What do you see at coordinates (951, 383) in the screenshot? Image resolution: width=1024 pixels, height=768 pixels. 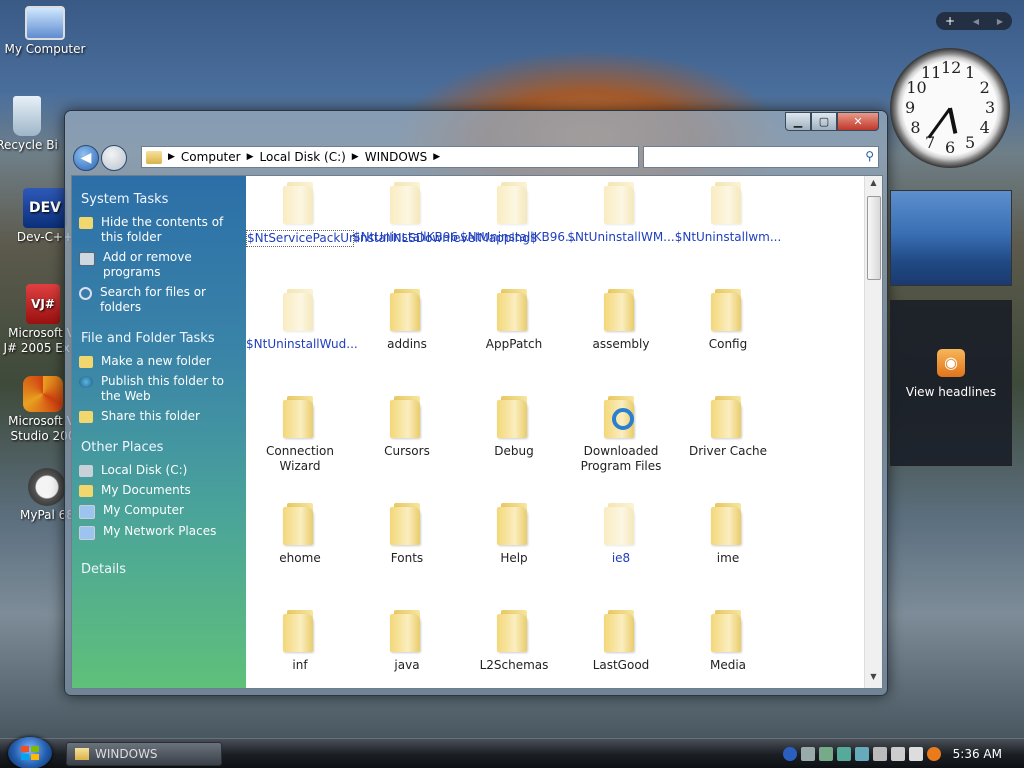 I see `feed-headlines-gadget: ◉ View headlines` at bounding box center [951, 383].